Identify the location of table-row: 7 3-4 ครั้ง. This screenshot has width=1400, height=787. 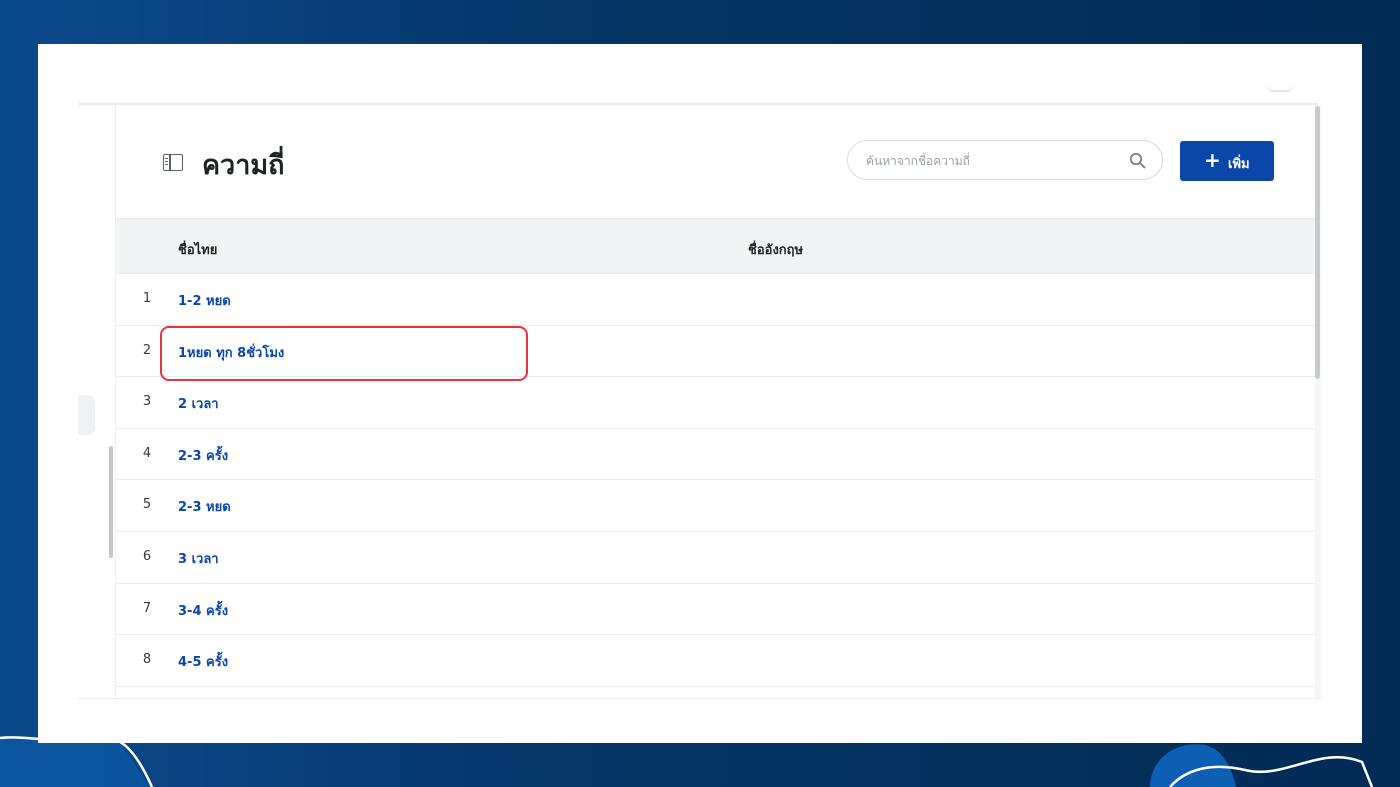
(716, 610).